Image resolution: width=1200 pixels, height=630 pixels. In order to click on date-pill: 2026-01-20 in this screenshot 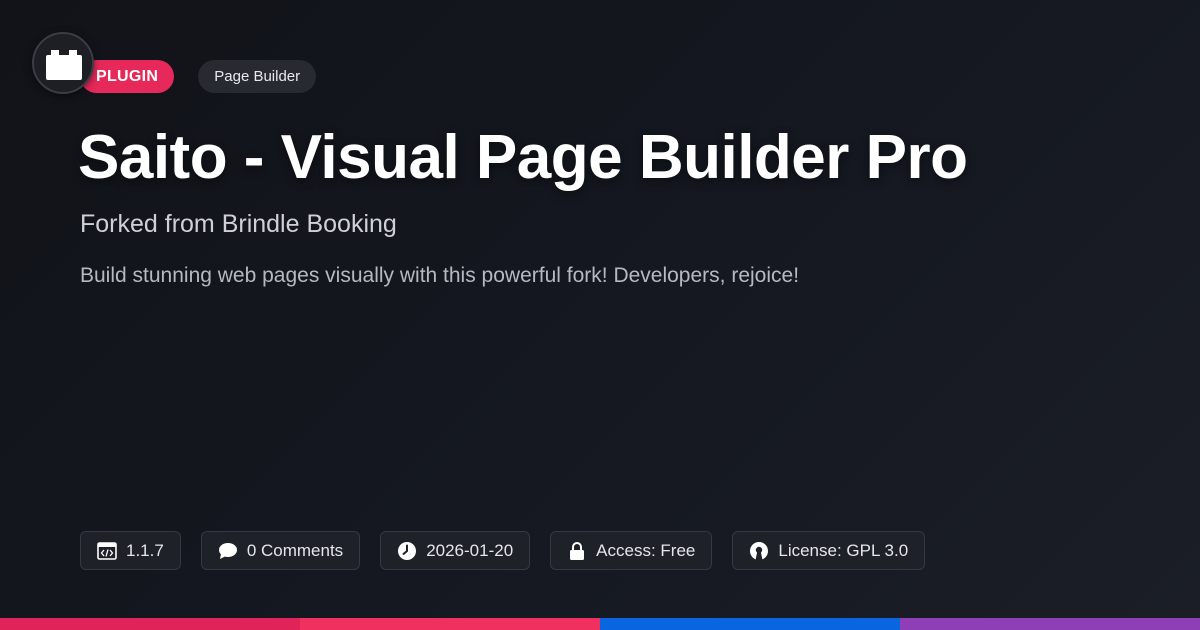, I will do `click(455, 550)`.